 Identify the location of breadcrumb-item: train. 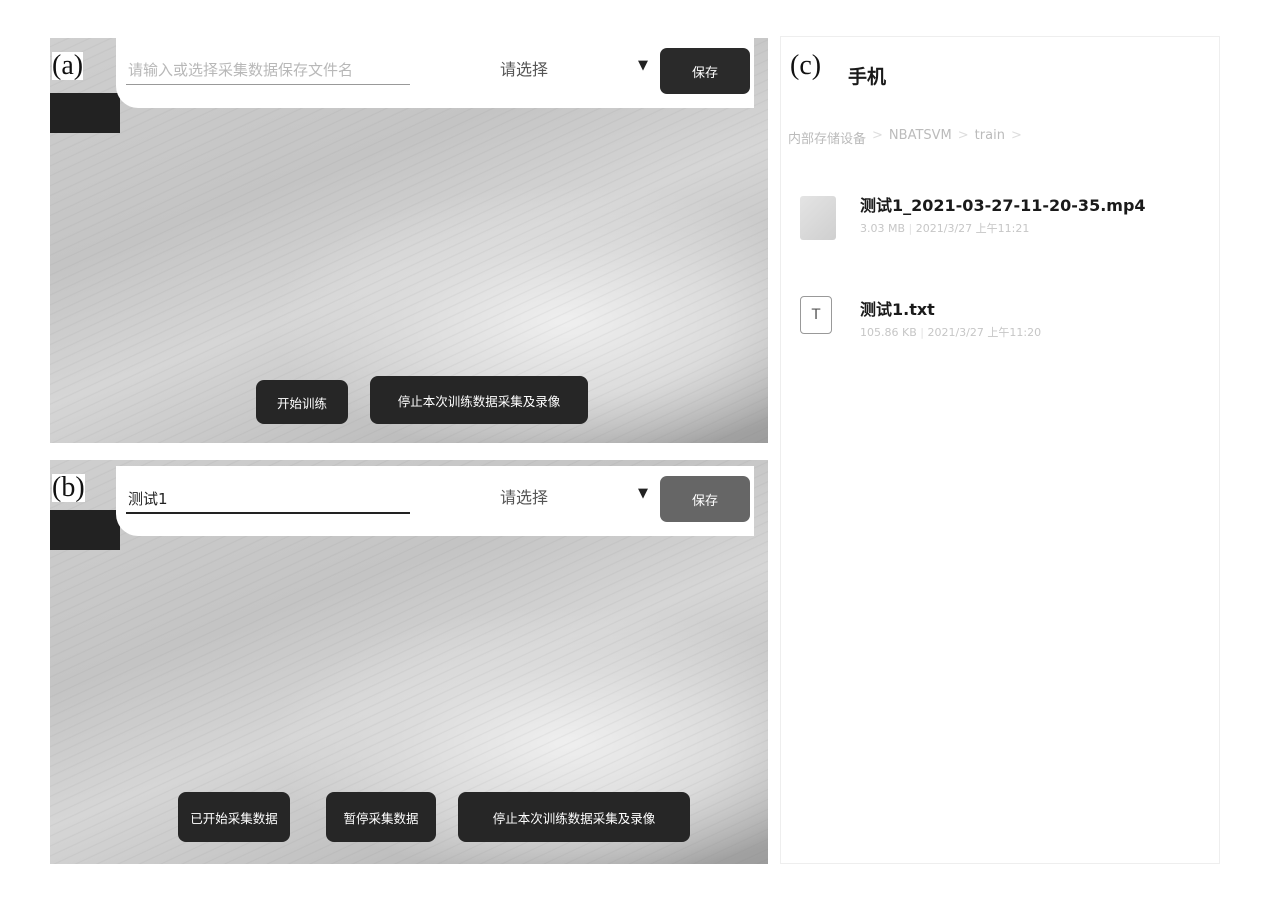
(990, 137).